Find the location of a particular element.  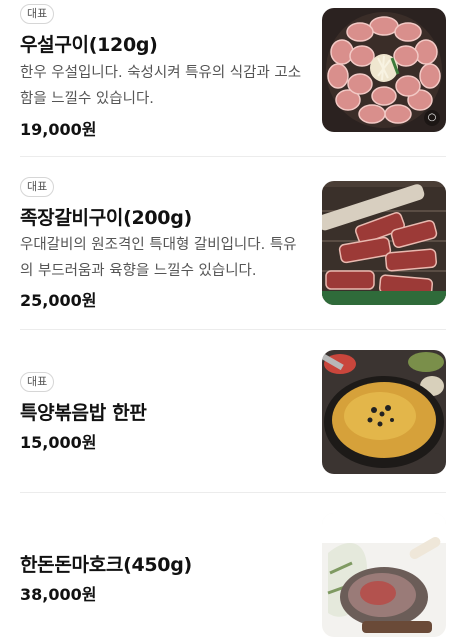

menu-item-price: 25,000원 is located at coordinates (58, 300).